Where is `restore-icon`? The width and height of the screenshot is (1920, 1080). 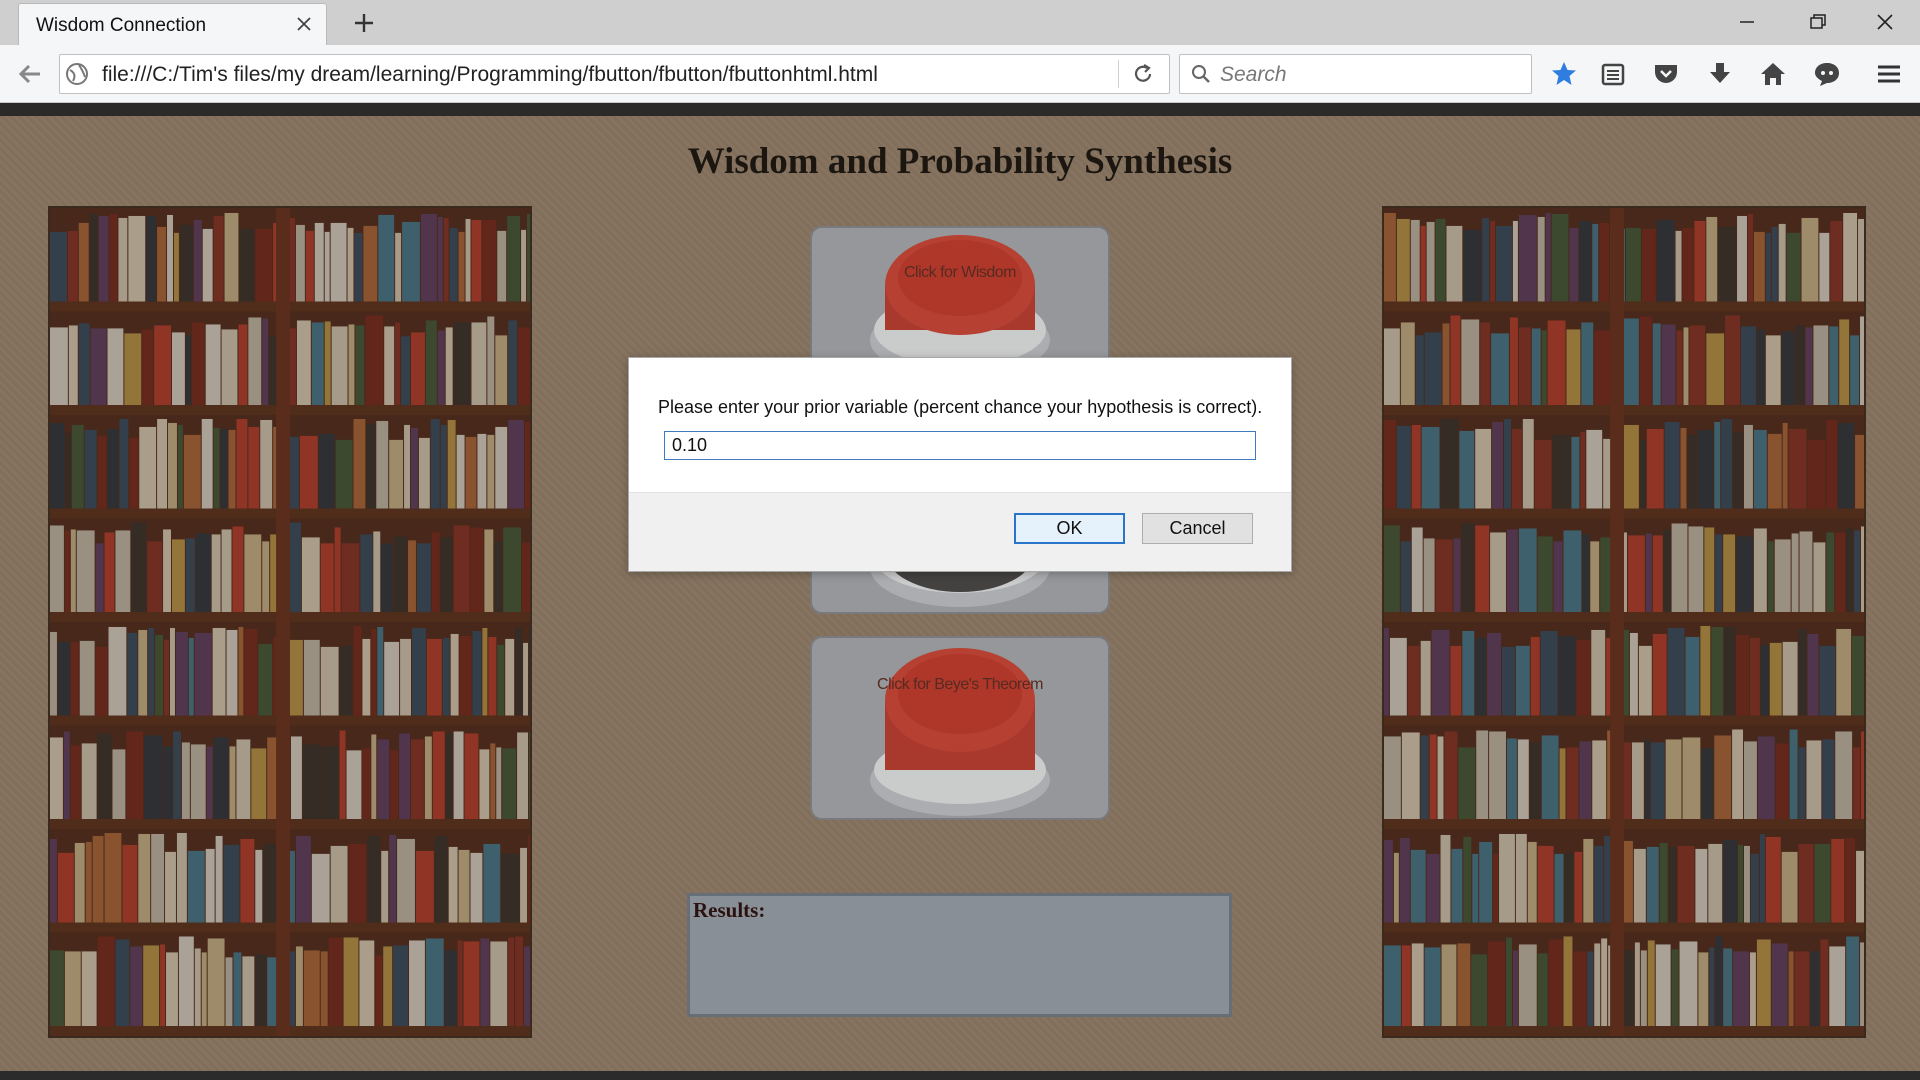
restore-icon is located at coordinates (1817, 22).